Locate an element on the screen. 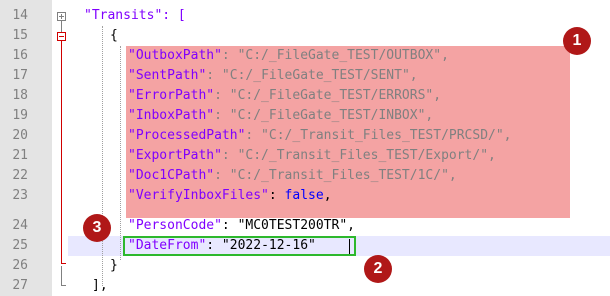  json-value: : "C:/_Transit_Files_TEST/Export/", is located at coordinates (358, 155).